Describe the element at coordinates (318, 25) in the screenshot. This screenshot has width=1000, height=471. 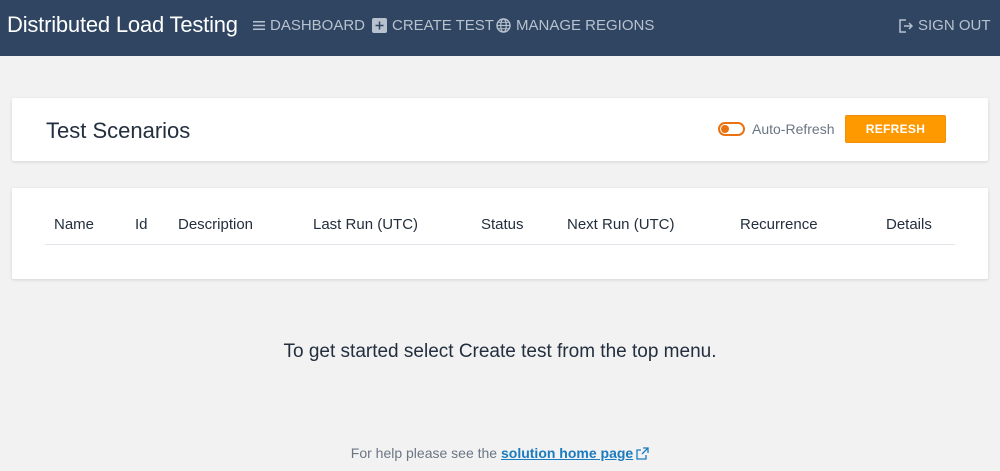
I see `nav-dashboard-label: DASHBOARD` at that location.